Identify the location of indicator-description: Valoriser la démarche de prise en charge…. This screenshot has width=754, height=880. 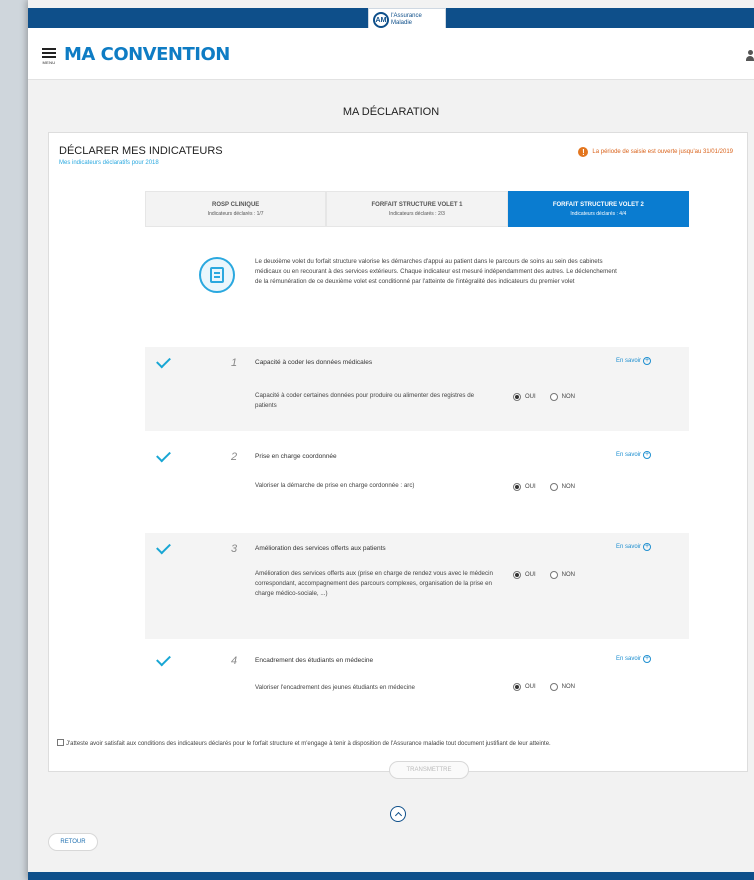
(335, 485).